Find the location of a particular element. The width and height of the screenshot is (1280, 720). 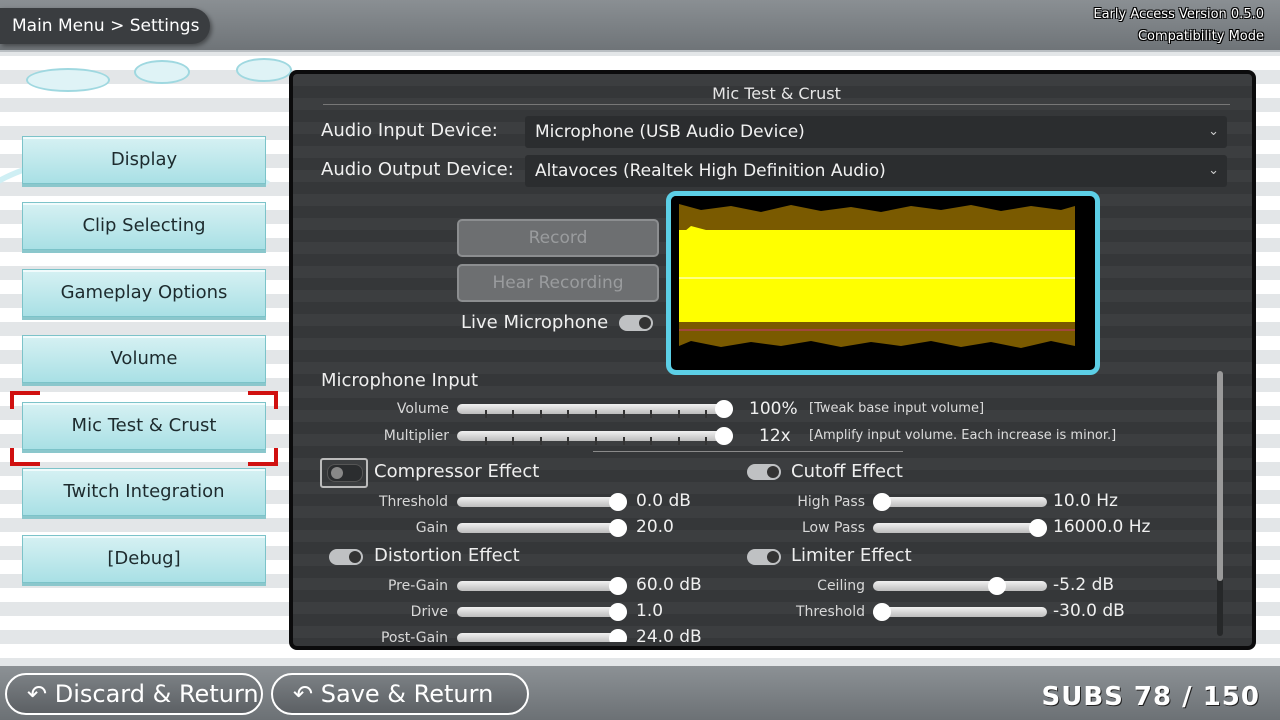

cutoff-toggle is located at coordinates (764, 472).